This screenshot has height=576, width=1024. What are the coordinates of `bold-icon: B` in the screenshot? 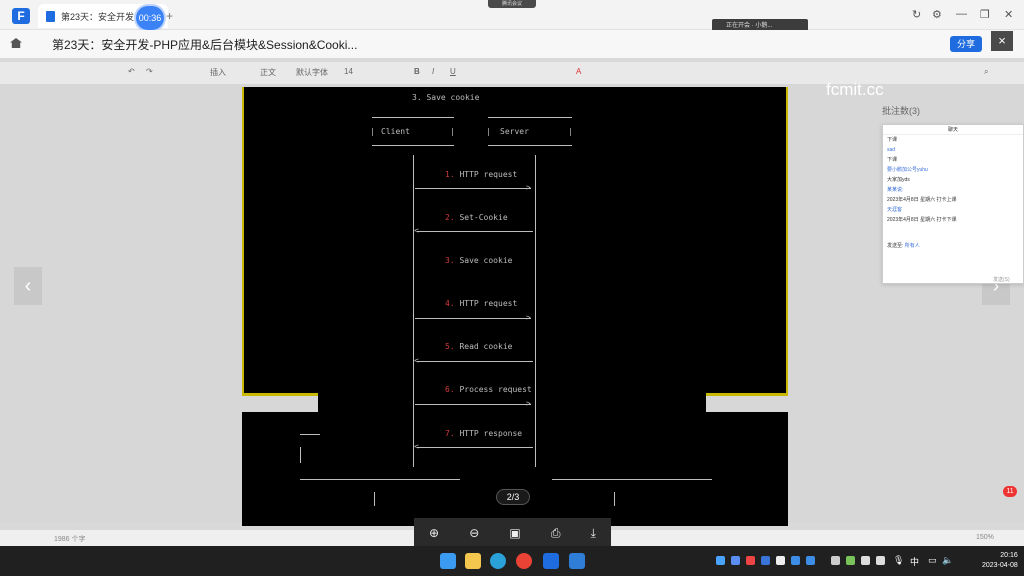 It's located at (417, 71).